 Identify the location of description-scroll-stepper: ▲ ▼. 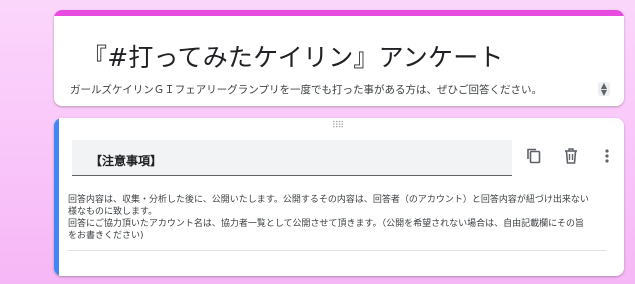
(604, 89).